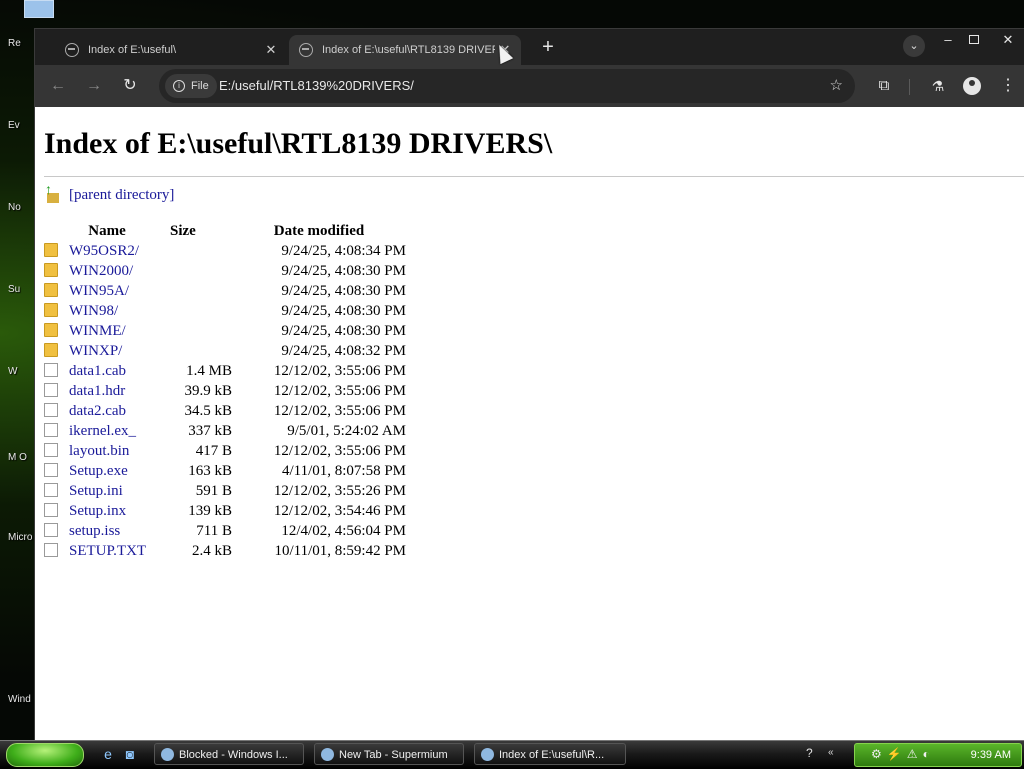  Describe the element at coordinates (210, 470) in the screenshot. I see `size-cell: 163 kB` at that location.